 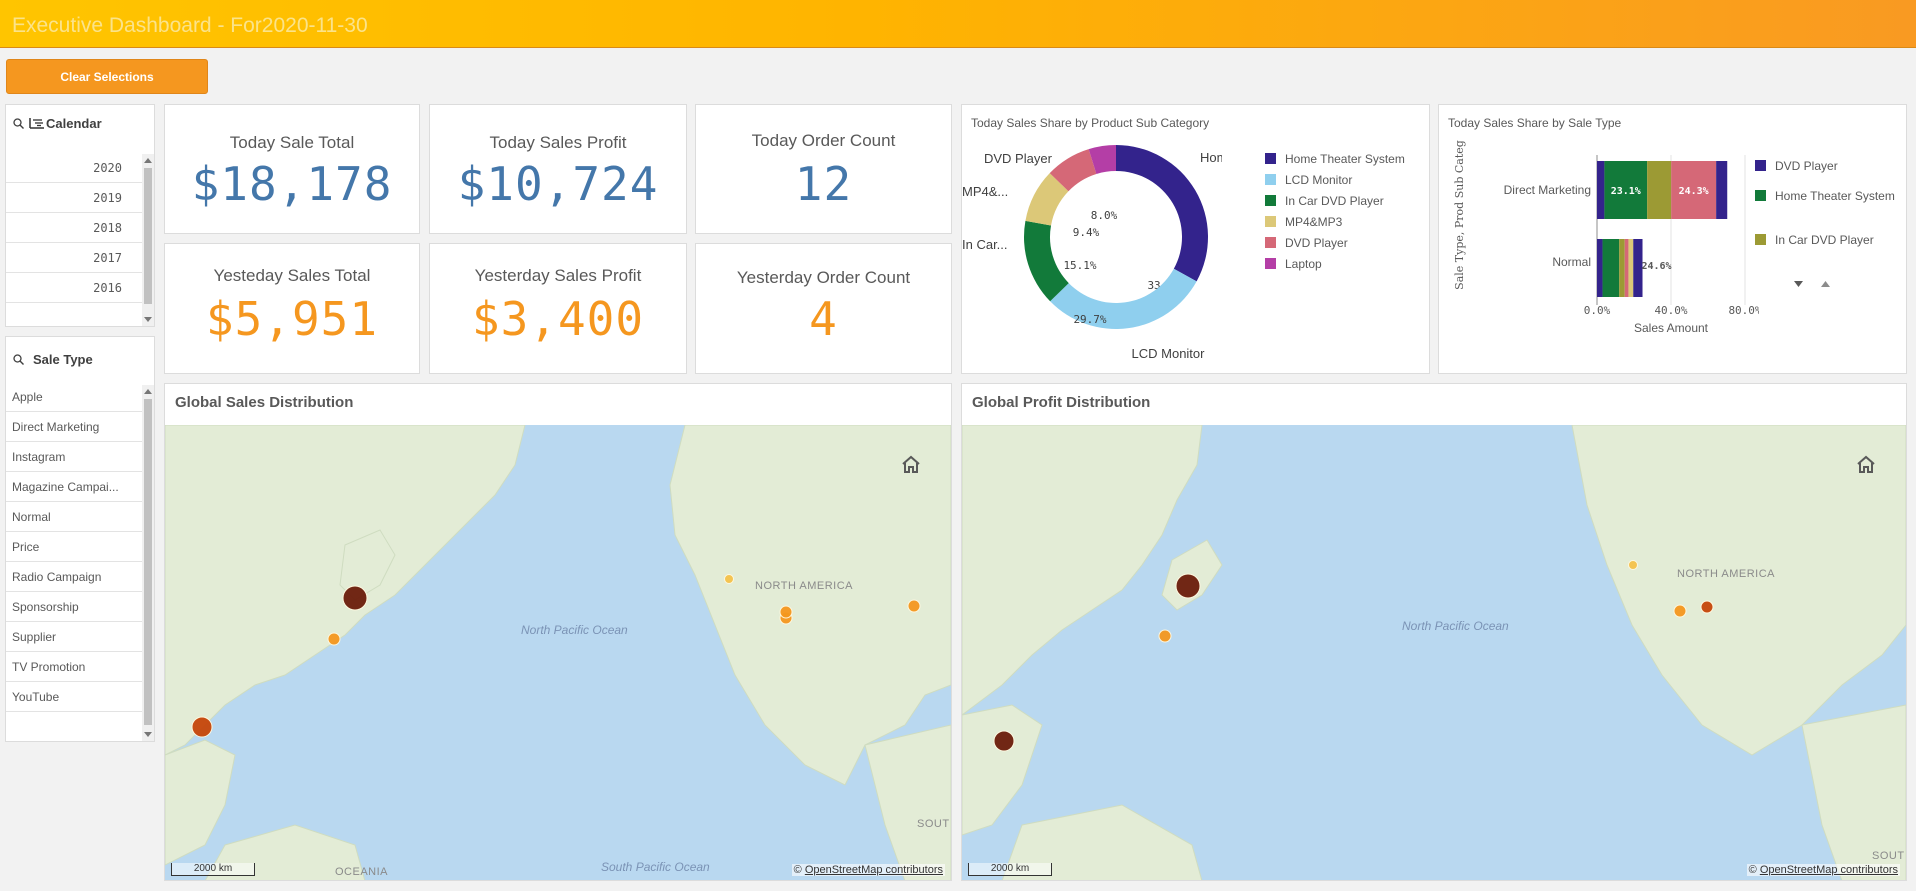 I want to click on legend-item: Laptop, so click(x=1293, y=264).